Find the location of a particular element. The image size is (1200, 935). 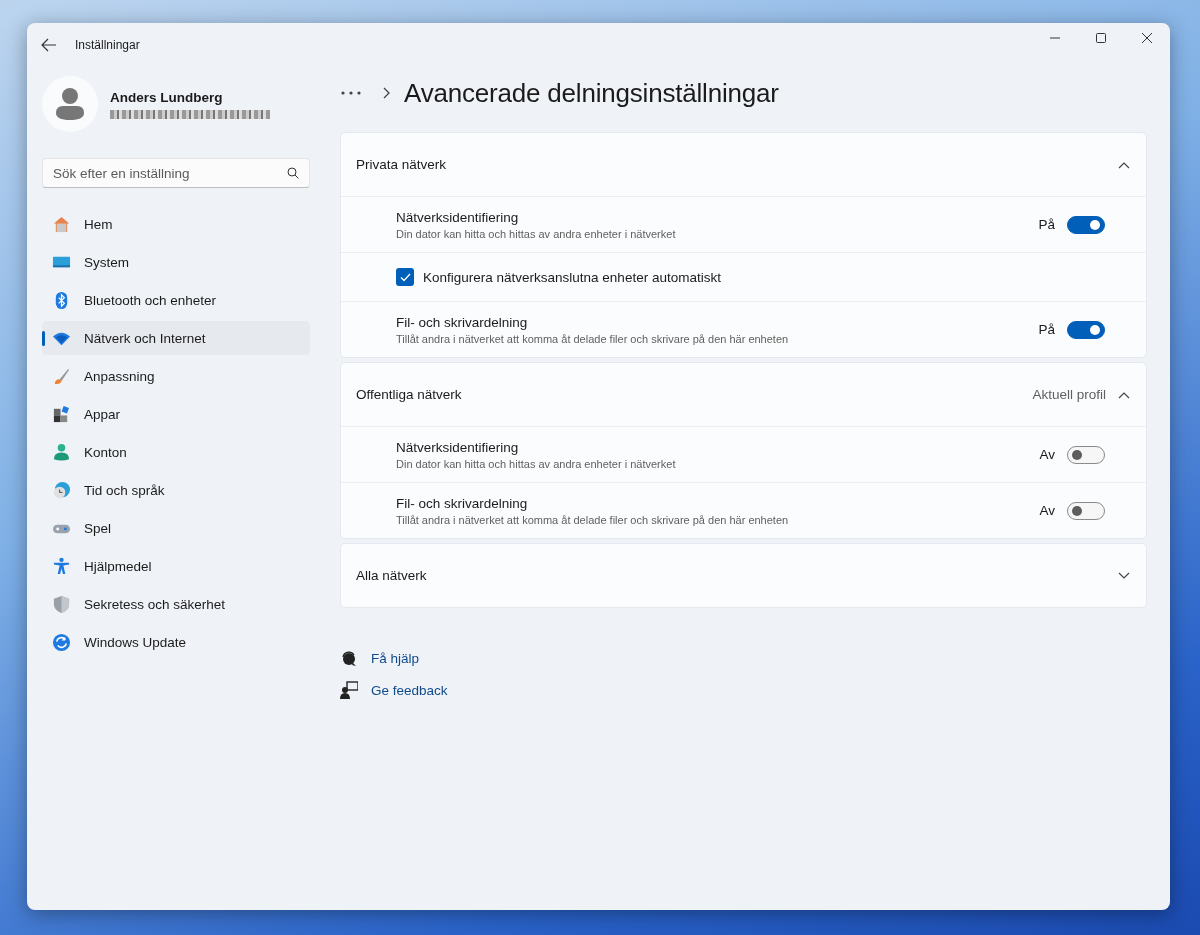

link: Få hjälp is located at coordinates (395, 658).